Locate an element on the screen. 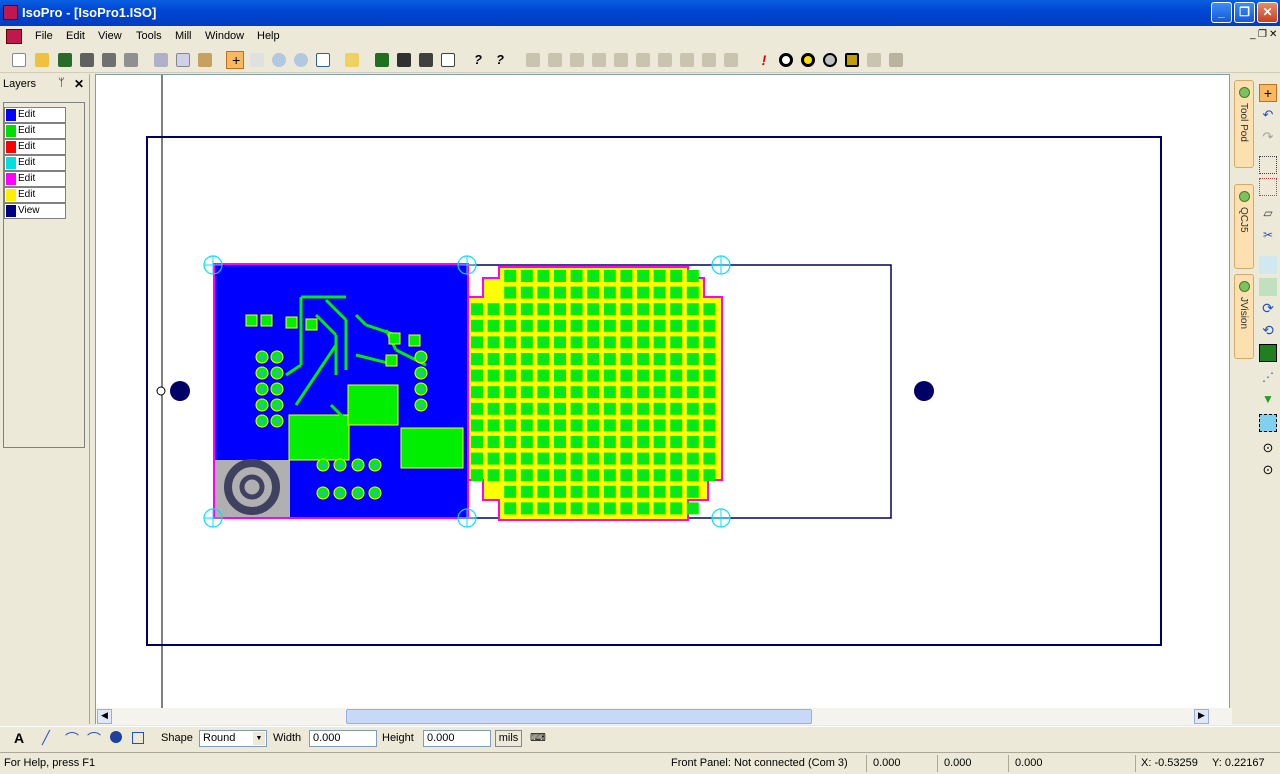 The height and width of the screenshot is (774, 1280). center-target-icon: ⊙ is located at coordinates (1268, 449).